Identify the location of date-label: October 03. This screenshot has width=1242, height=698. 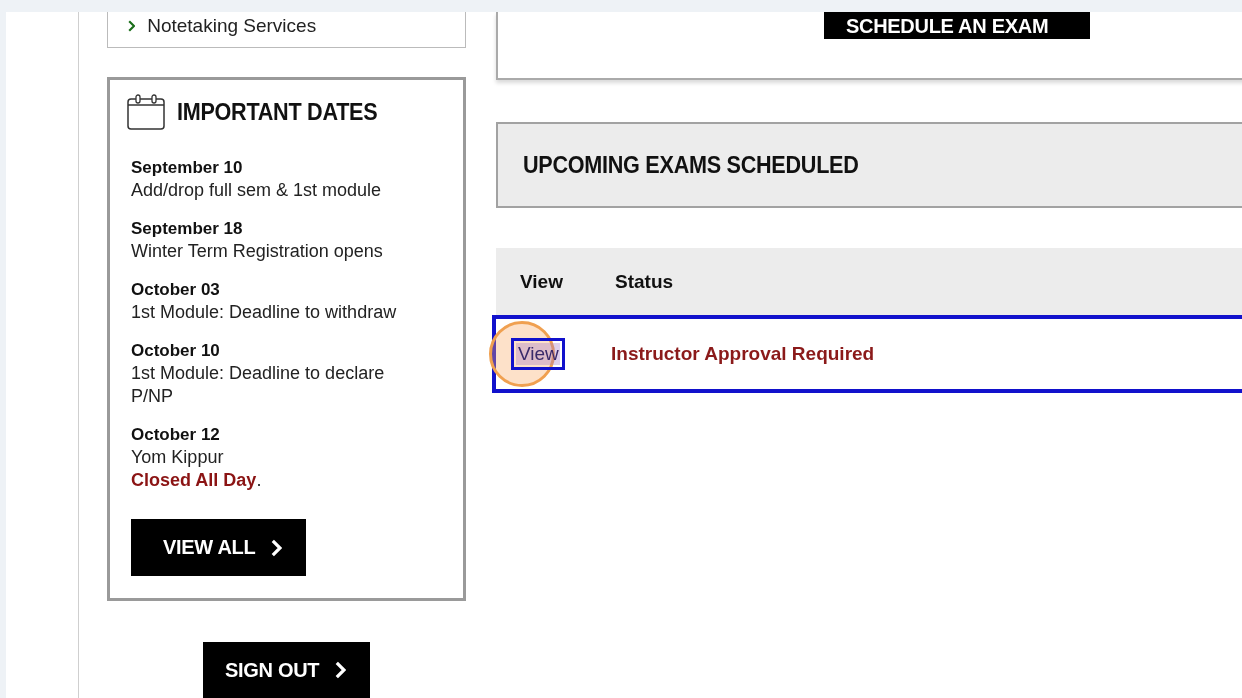
(176, 290).